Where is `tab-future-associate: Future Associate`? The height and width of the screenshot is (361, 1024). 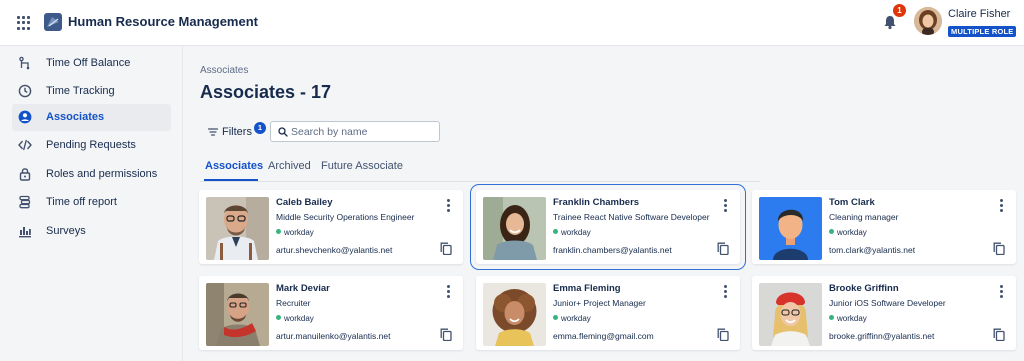 tab-future-associate: Future Associate is located at coordinates (362, 166).